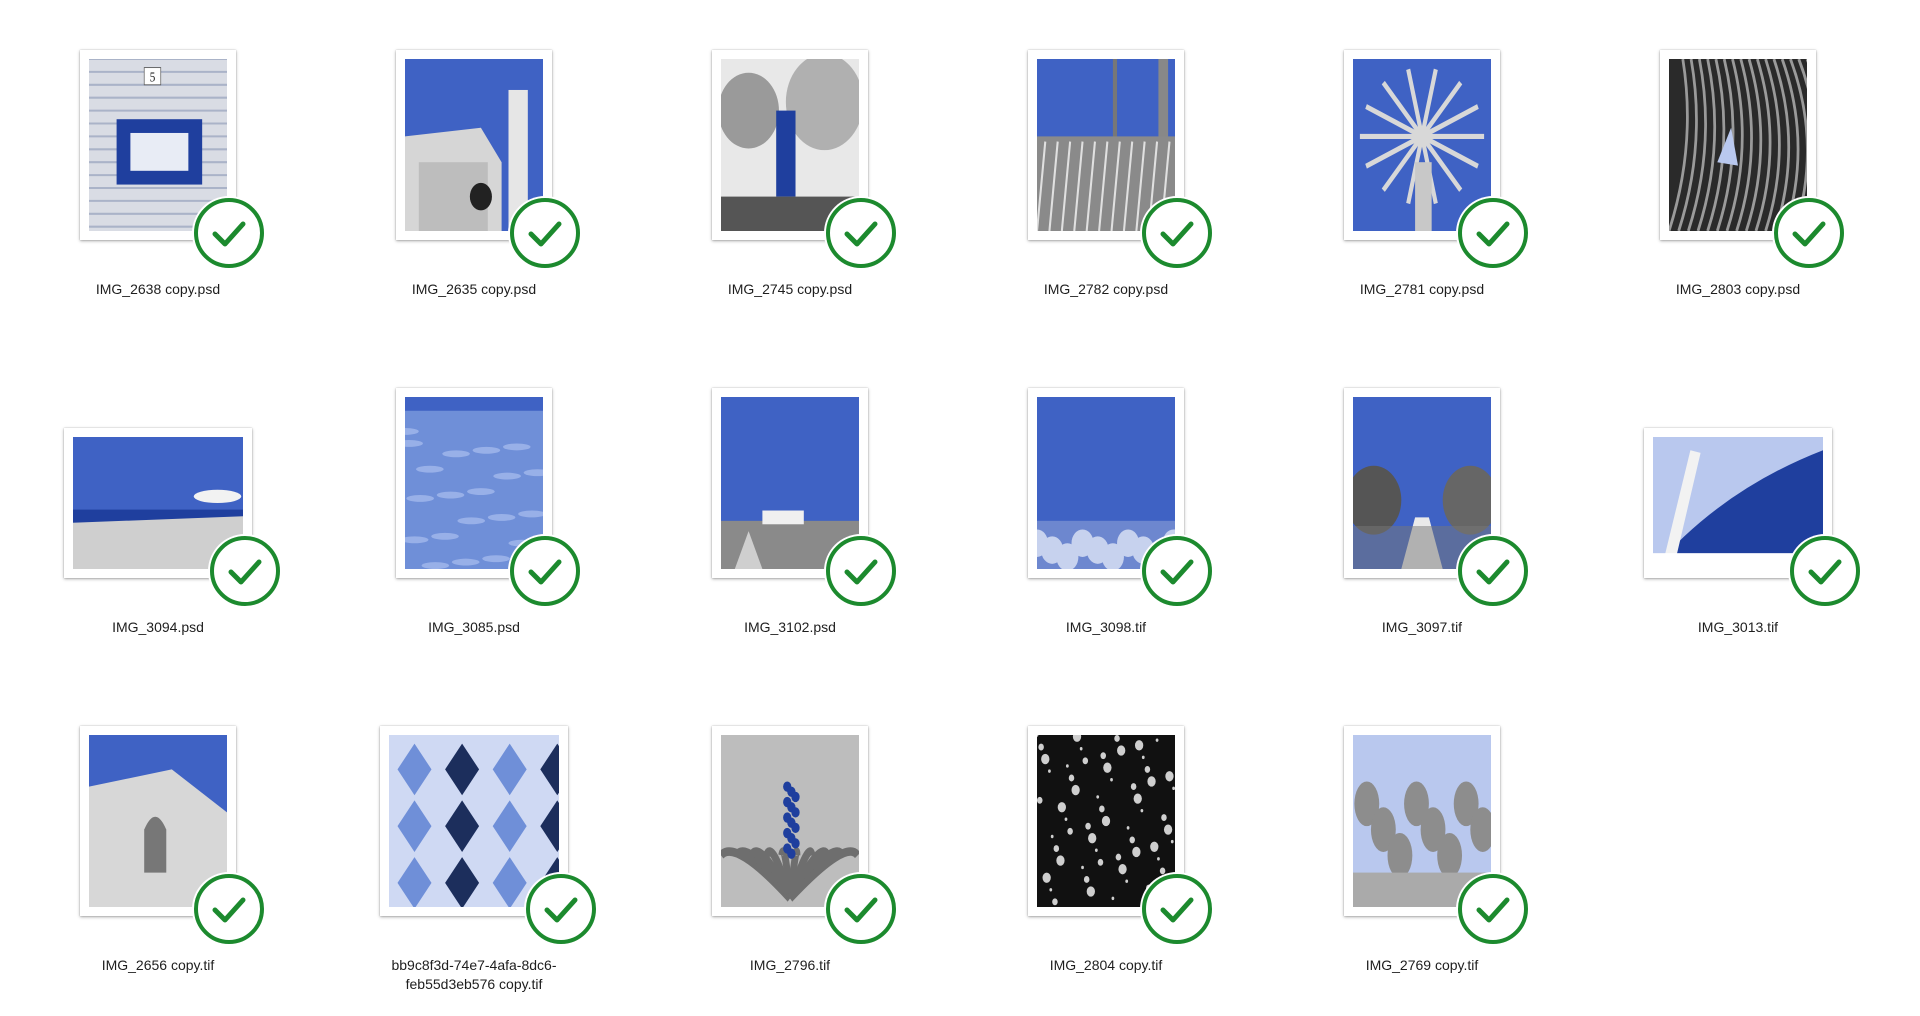  Describe the element at coordinates (158, 866) in the screenshot. I see `file-item: IMG_2656 copy.tif` at that location.